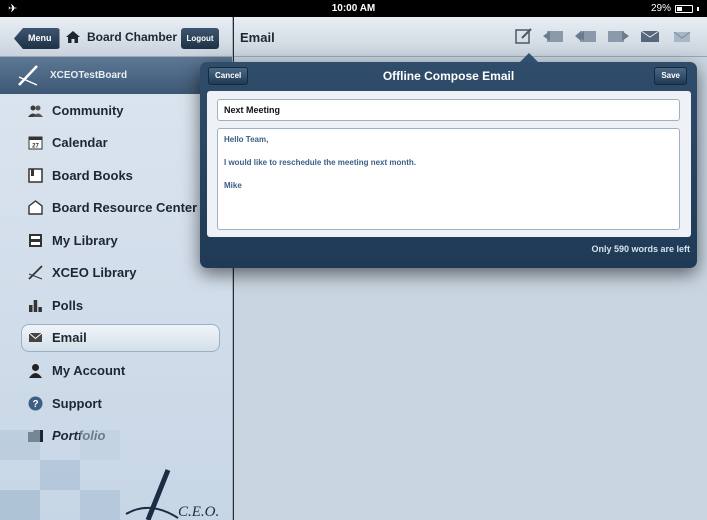 The image size is (707, 520). Describe the element at coordinates (684, 8) in the screenshot. I see `battery-icon` at that location.